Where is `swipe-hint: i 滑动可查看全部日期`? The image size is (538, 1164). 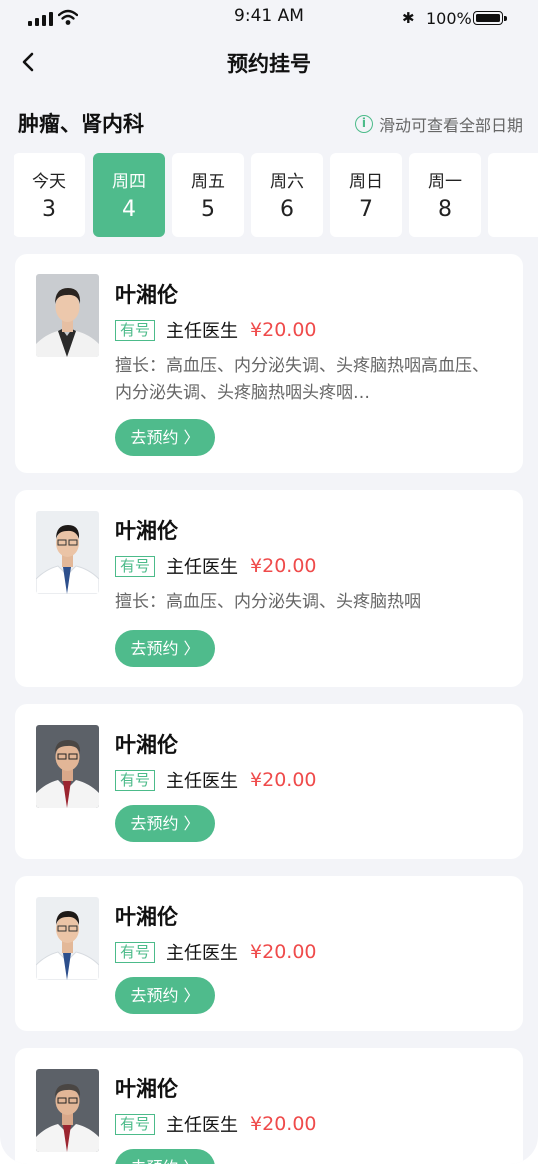 swipe-hint: i 滑动可查看全部日期 is located at coordinates (438, 124).